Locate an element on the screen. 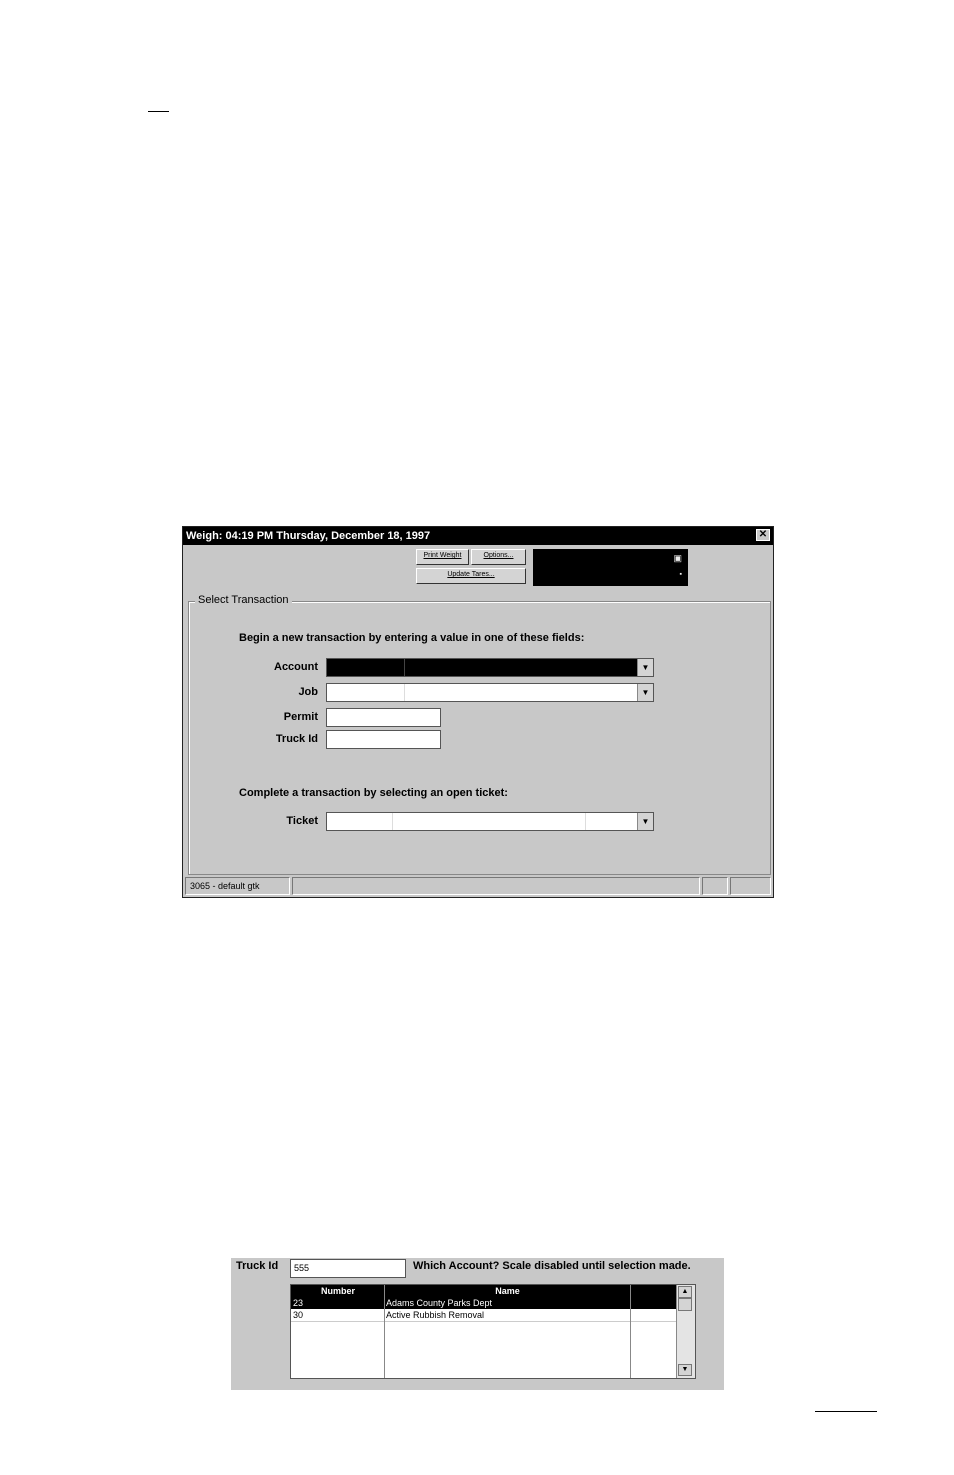  status-pane-small is located at coordinates (715, 886).